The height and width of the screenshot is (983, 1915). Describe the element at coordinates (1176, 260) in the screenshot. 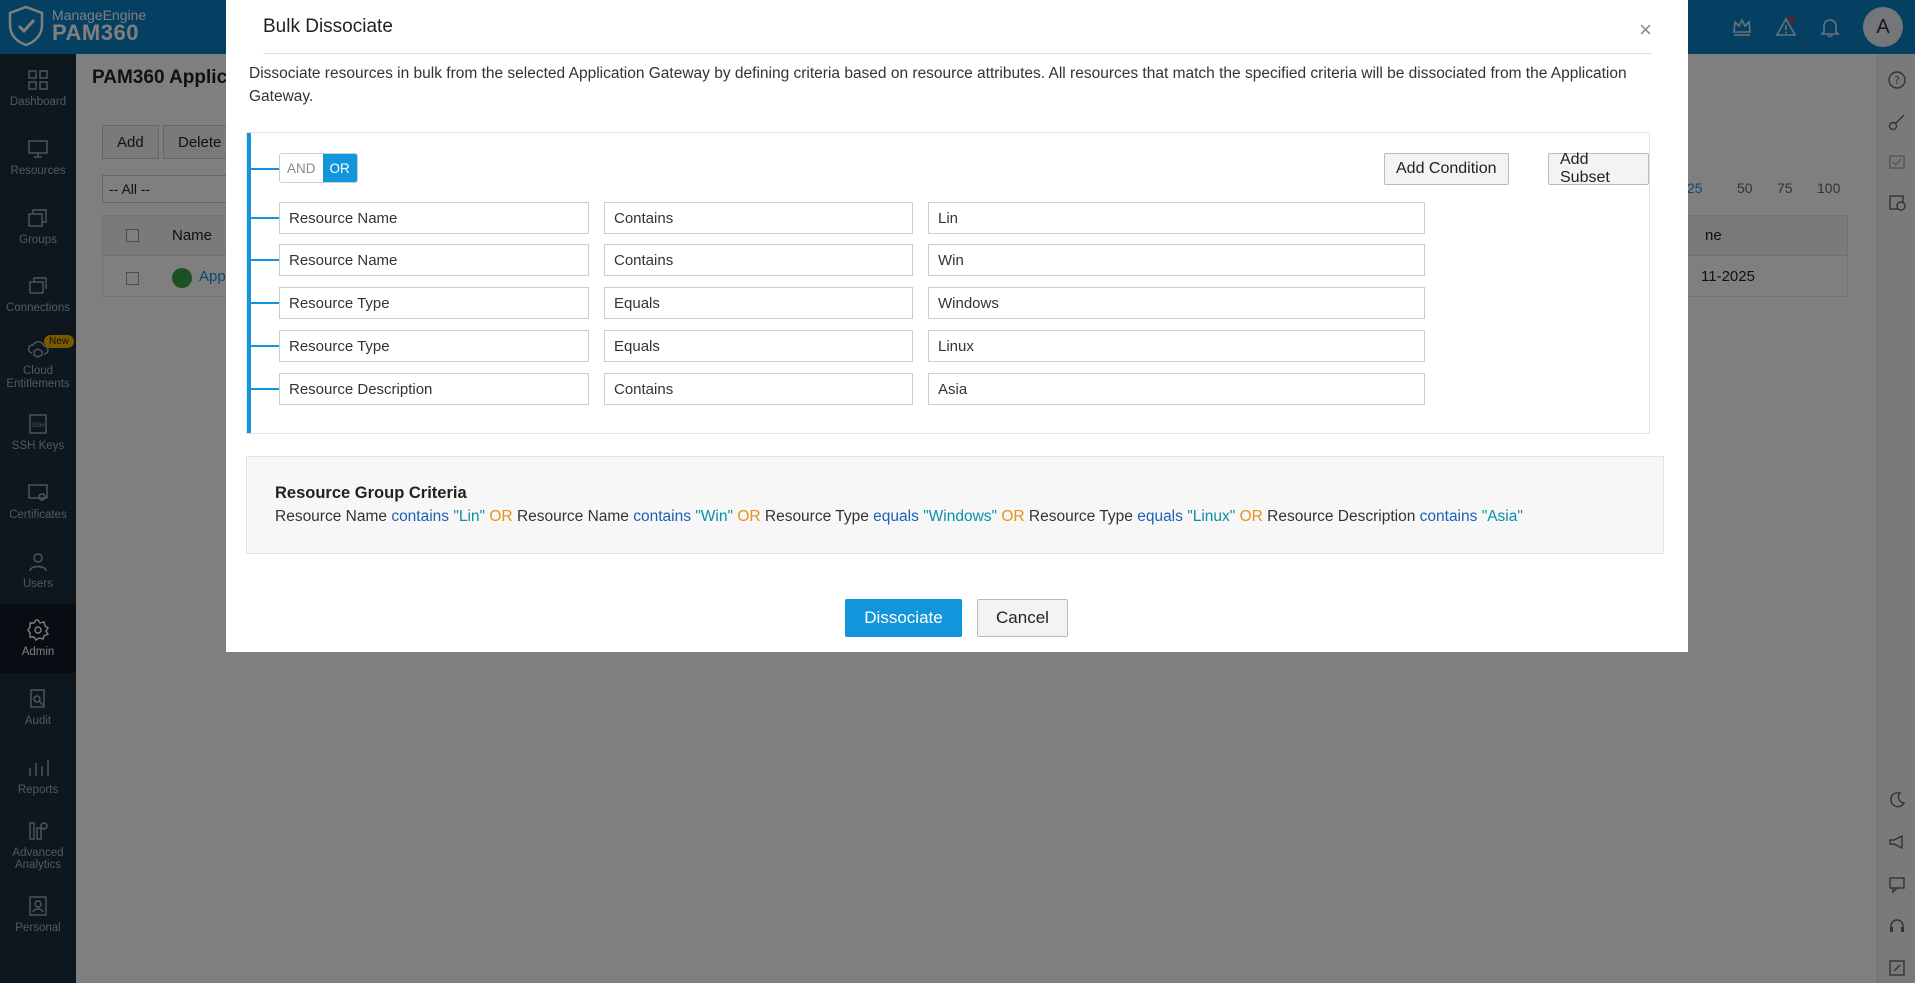

I see `condition-value-input: Win` at that location.